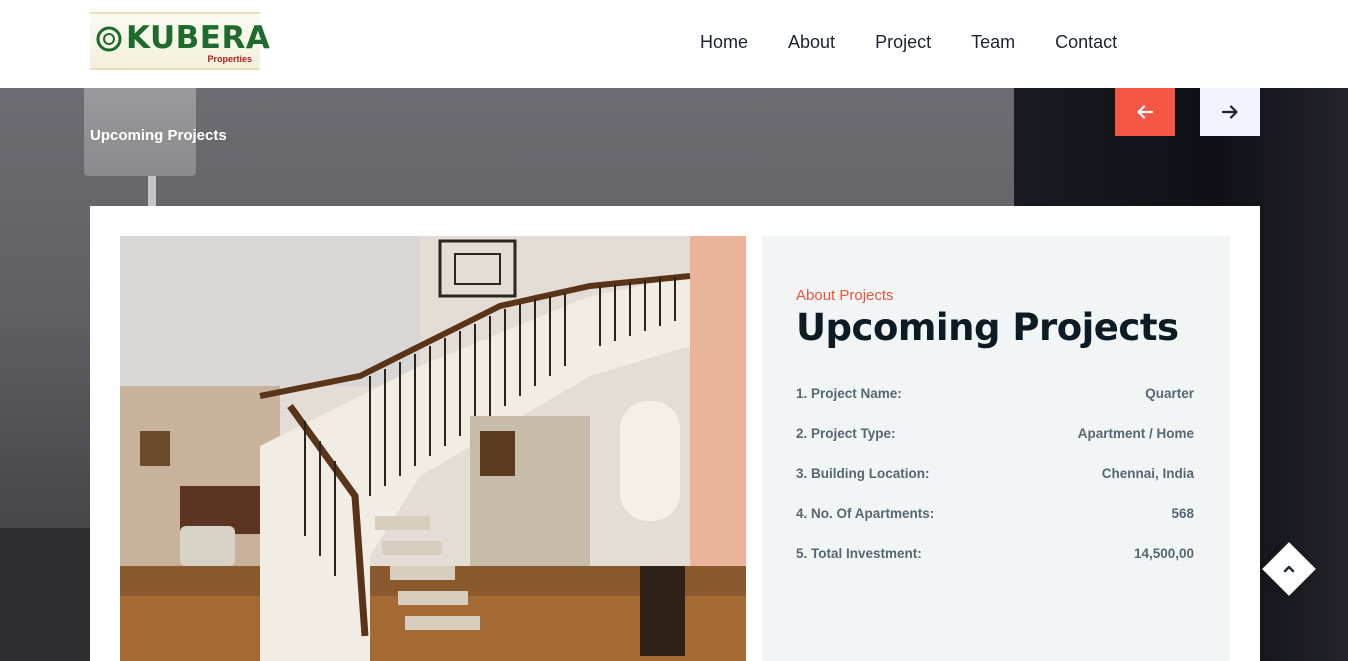  What do you see at coordinates (1182, 513) in the screenshot?
I see `spec-value: 568` at bounding box center [1182, 513].